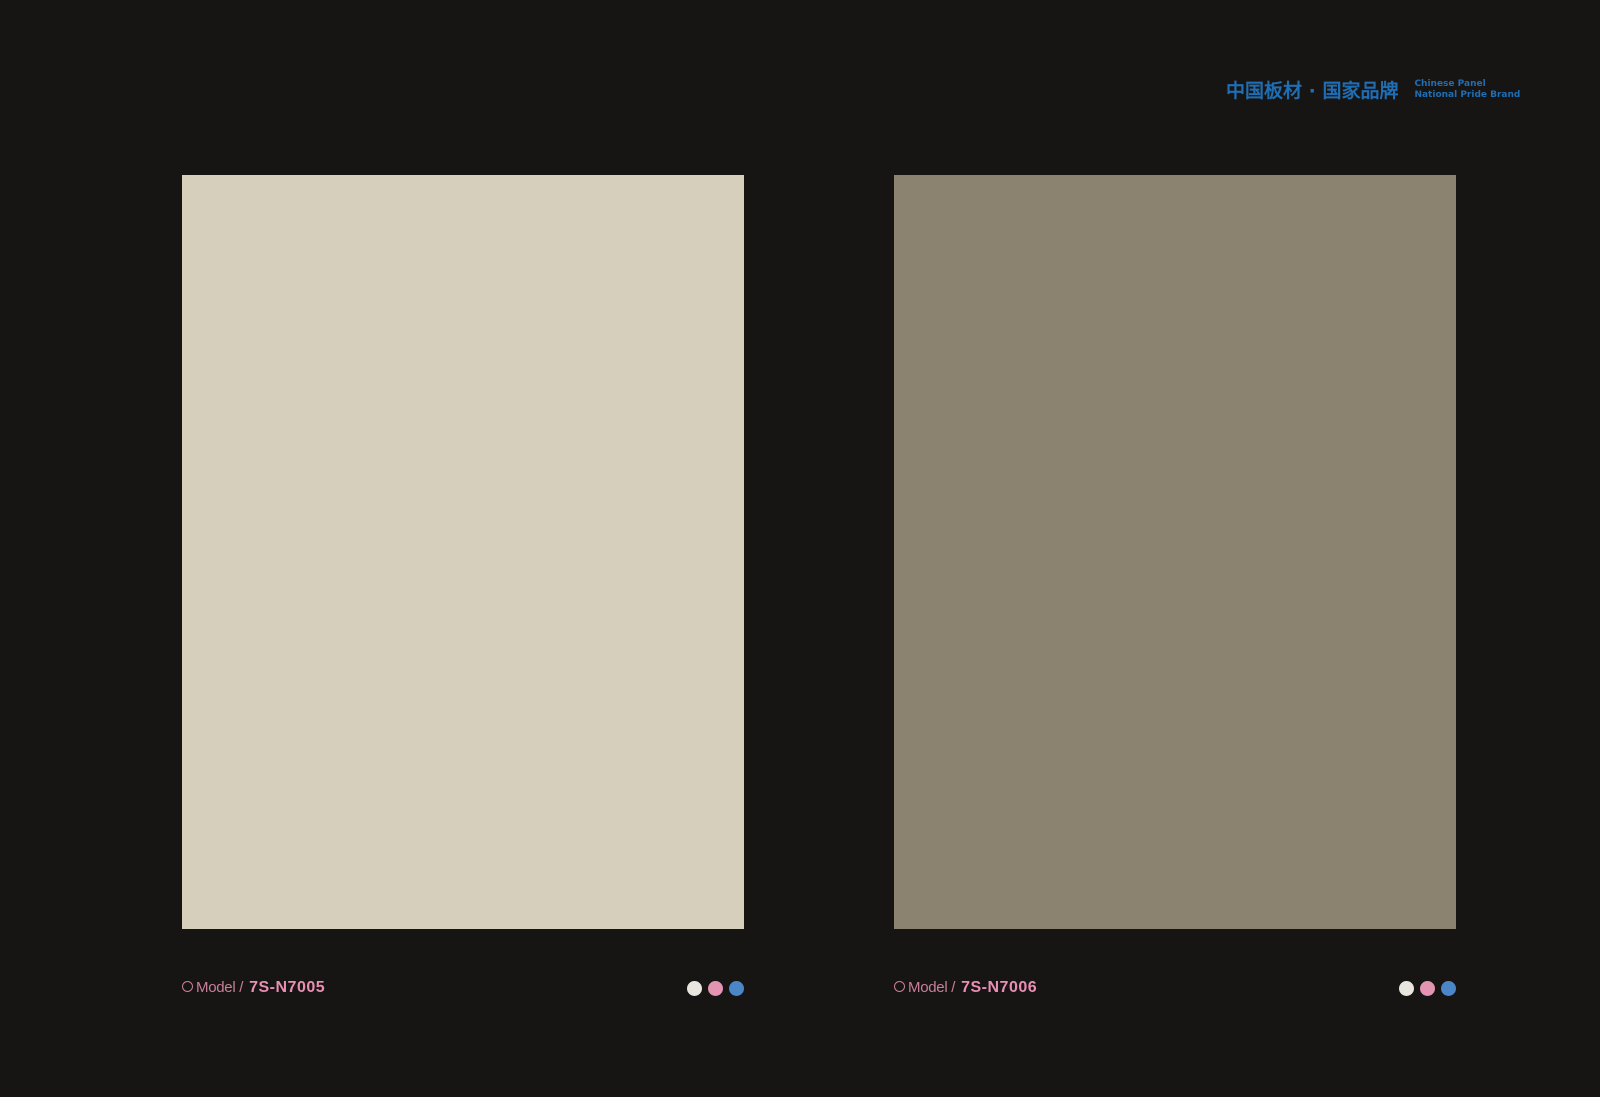  I want to click on model-code: 7S-N7005, so click(287, 987).